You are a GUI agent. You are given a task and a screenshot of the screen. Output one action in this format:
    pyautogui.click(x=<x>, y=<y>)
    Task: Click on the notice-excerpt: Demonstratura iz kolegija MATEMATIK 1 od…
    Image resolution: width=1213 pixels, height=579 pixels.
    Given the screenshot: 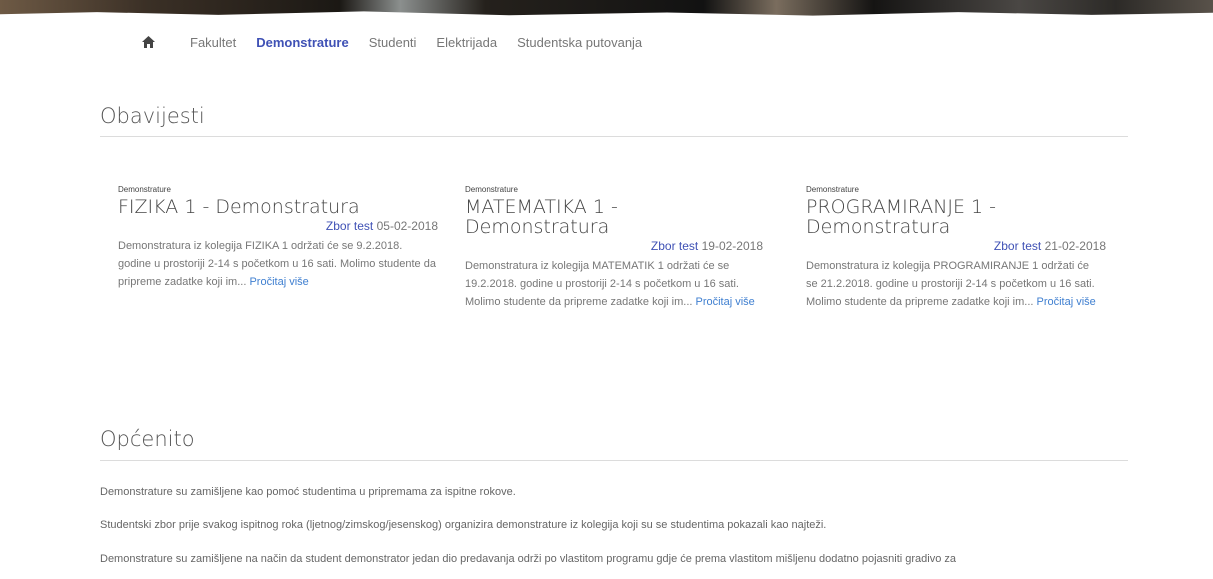 What is the action you would take?
    pyautogui.click(x=610, y=284)
    